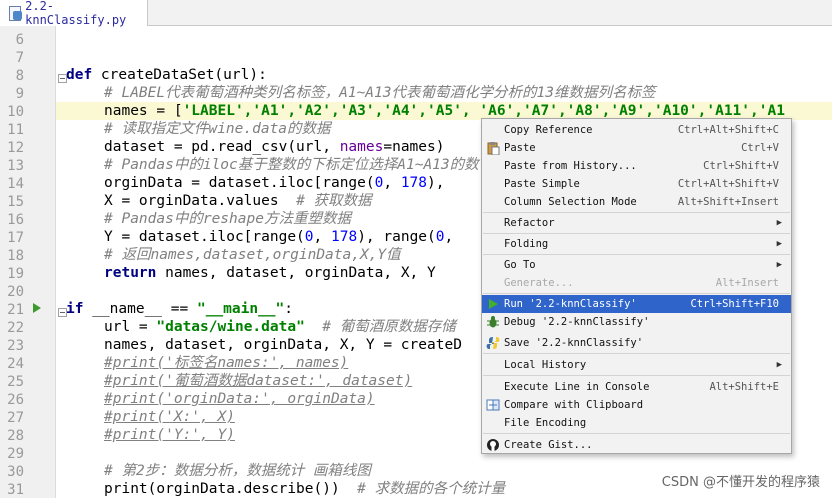  I want to click on menu-item-paste: Paste Ctrl+V, so click(636, 148).